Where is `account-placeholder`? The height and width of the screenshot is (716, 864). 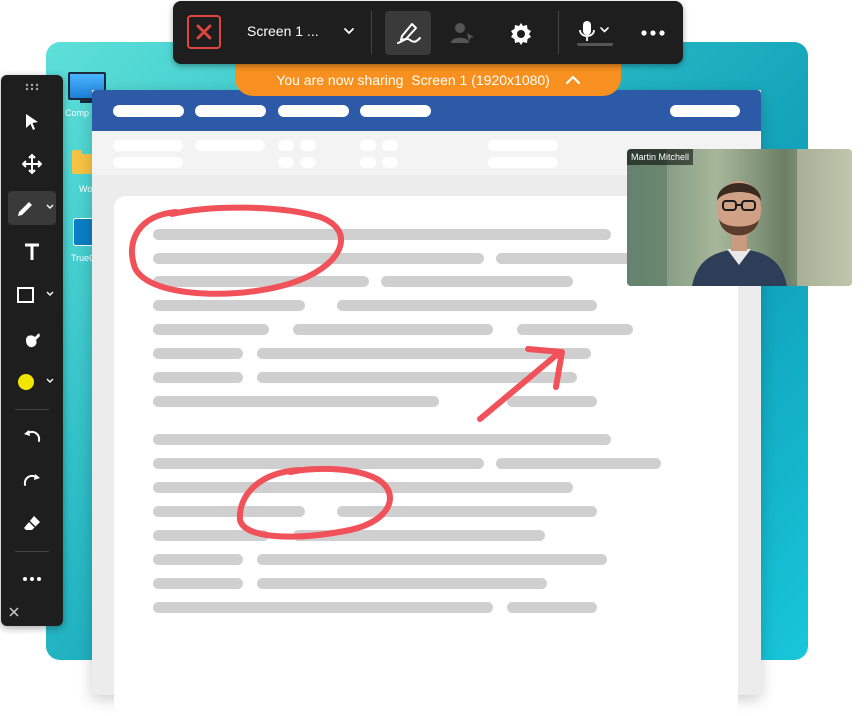
account-placeholder is located at coordinates (705, 111).